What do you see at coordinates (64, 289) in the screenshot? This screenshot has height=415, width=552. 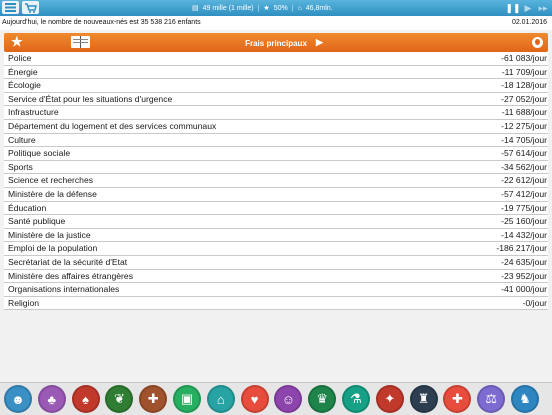 I see `expense-name: Organisations internationales` at bounding box center [64, 289].